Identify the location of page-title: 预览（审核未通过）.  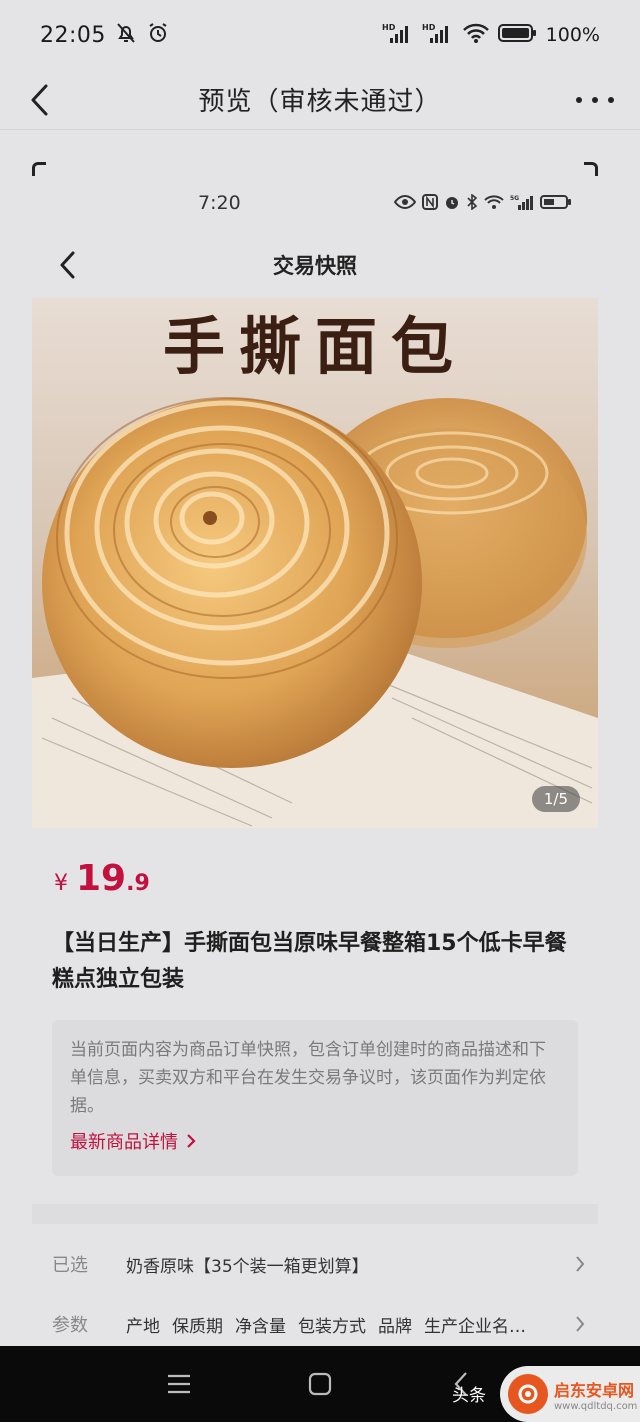
(320, 102).